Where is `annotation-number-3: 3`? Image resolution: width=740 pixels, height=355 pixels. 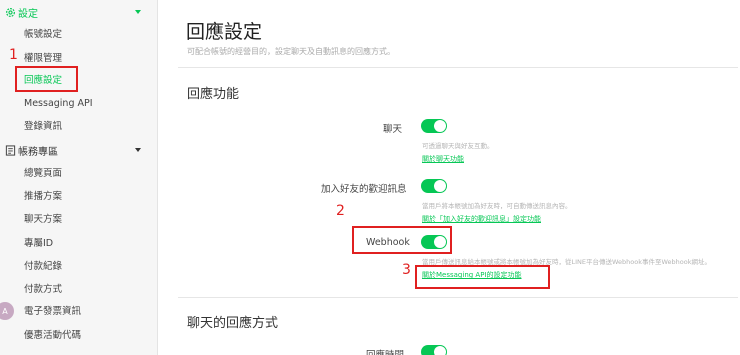 annotation-number-3: 3 is located at coordinates (406, 270).